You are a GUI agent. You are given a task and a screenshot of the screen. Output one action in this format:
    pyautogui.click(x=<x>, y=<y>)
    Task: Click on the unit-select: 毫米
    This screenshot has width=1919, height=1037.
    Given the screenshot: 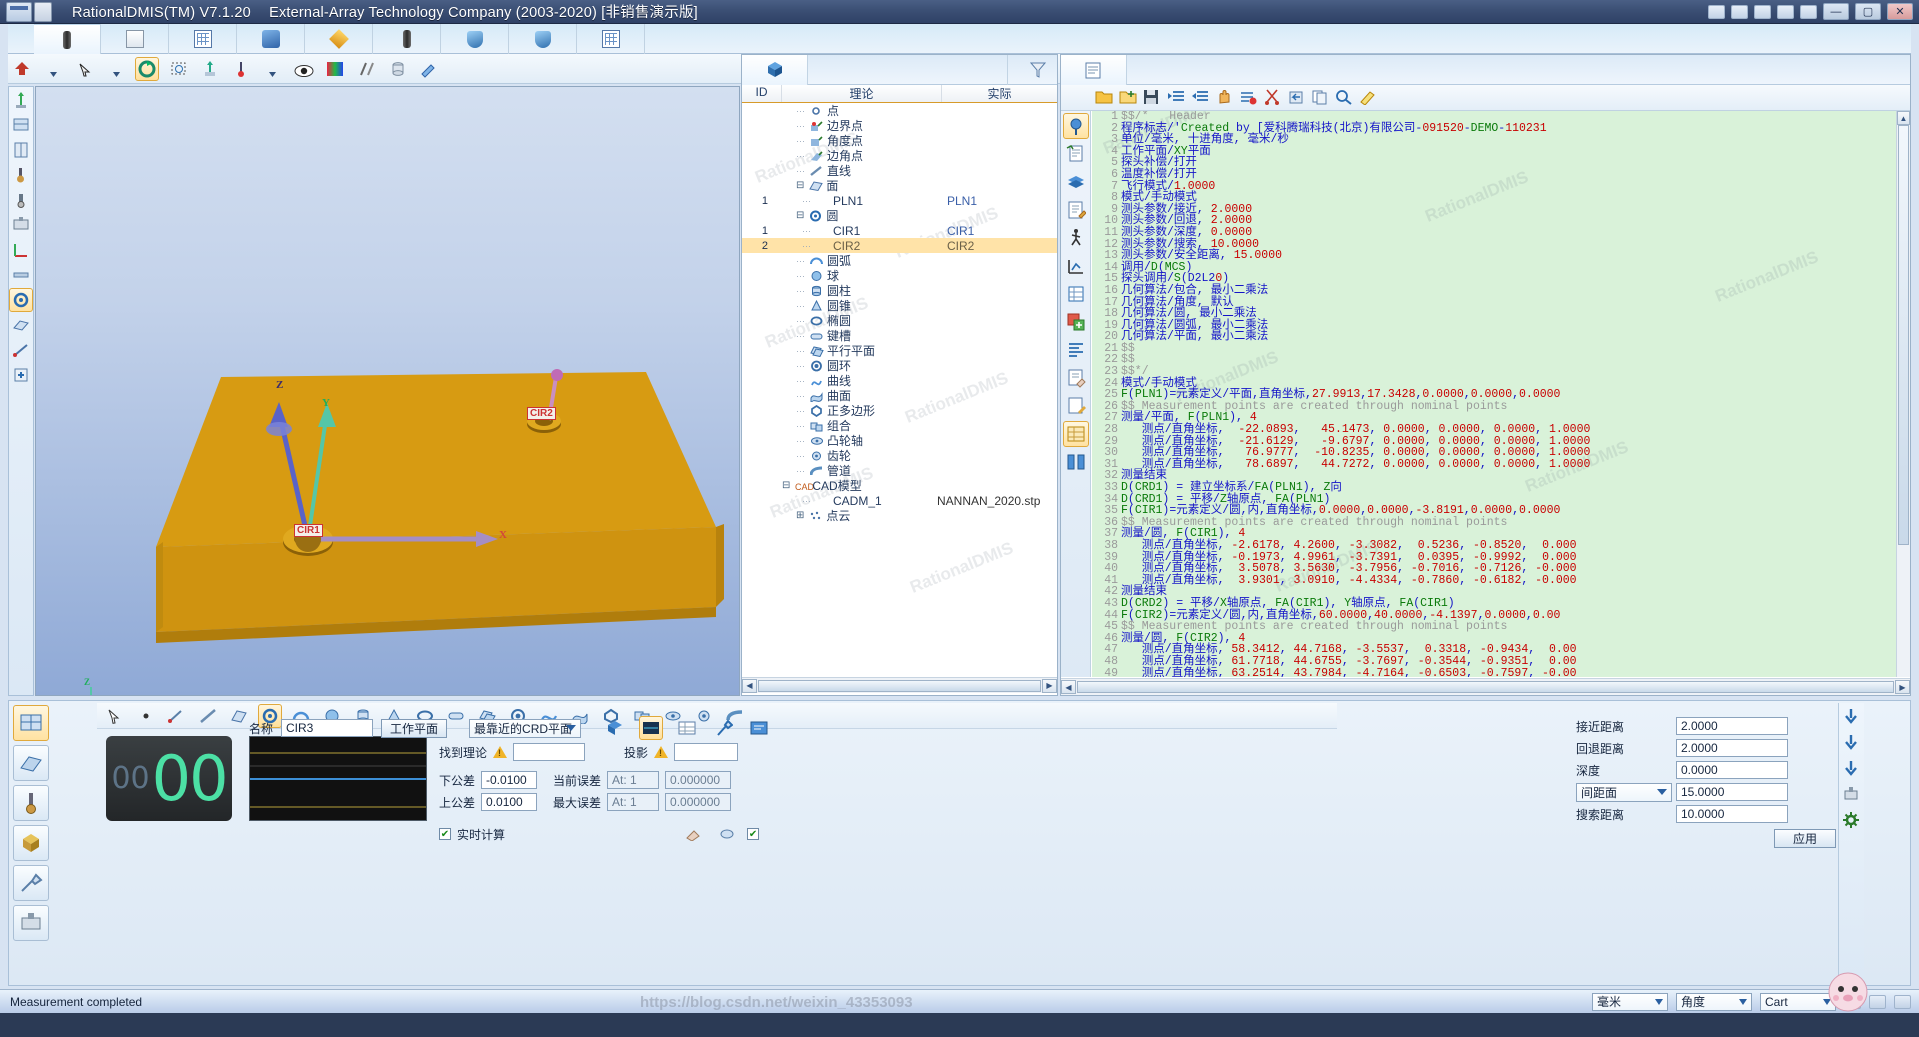 What is the action you would take?
    pyautogui.click(x=1630, y=1001)
    